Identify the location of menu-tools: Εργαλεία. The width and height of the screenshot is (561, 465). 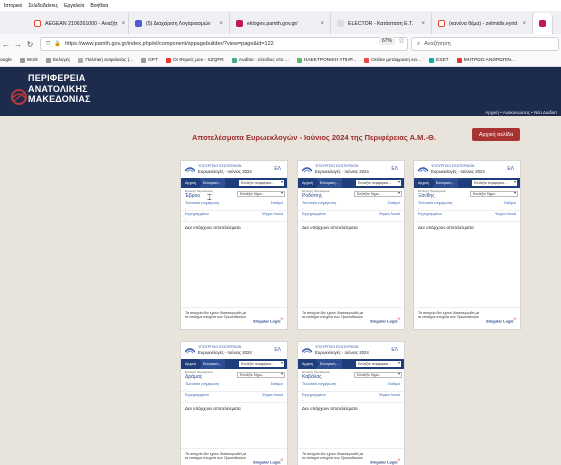
(74, 6).